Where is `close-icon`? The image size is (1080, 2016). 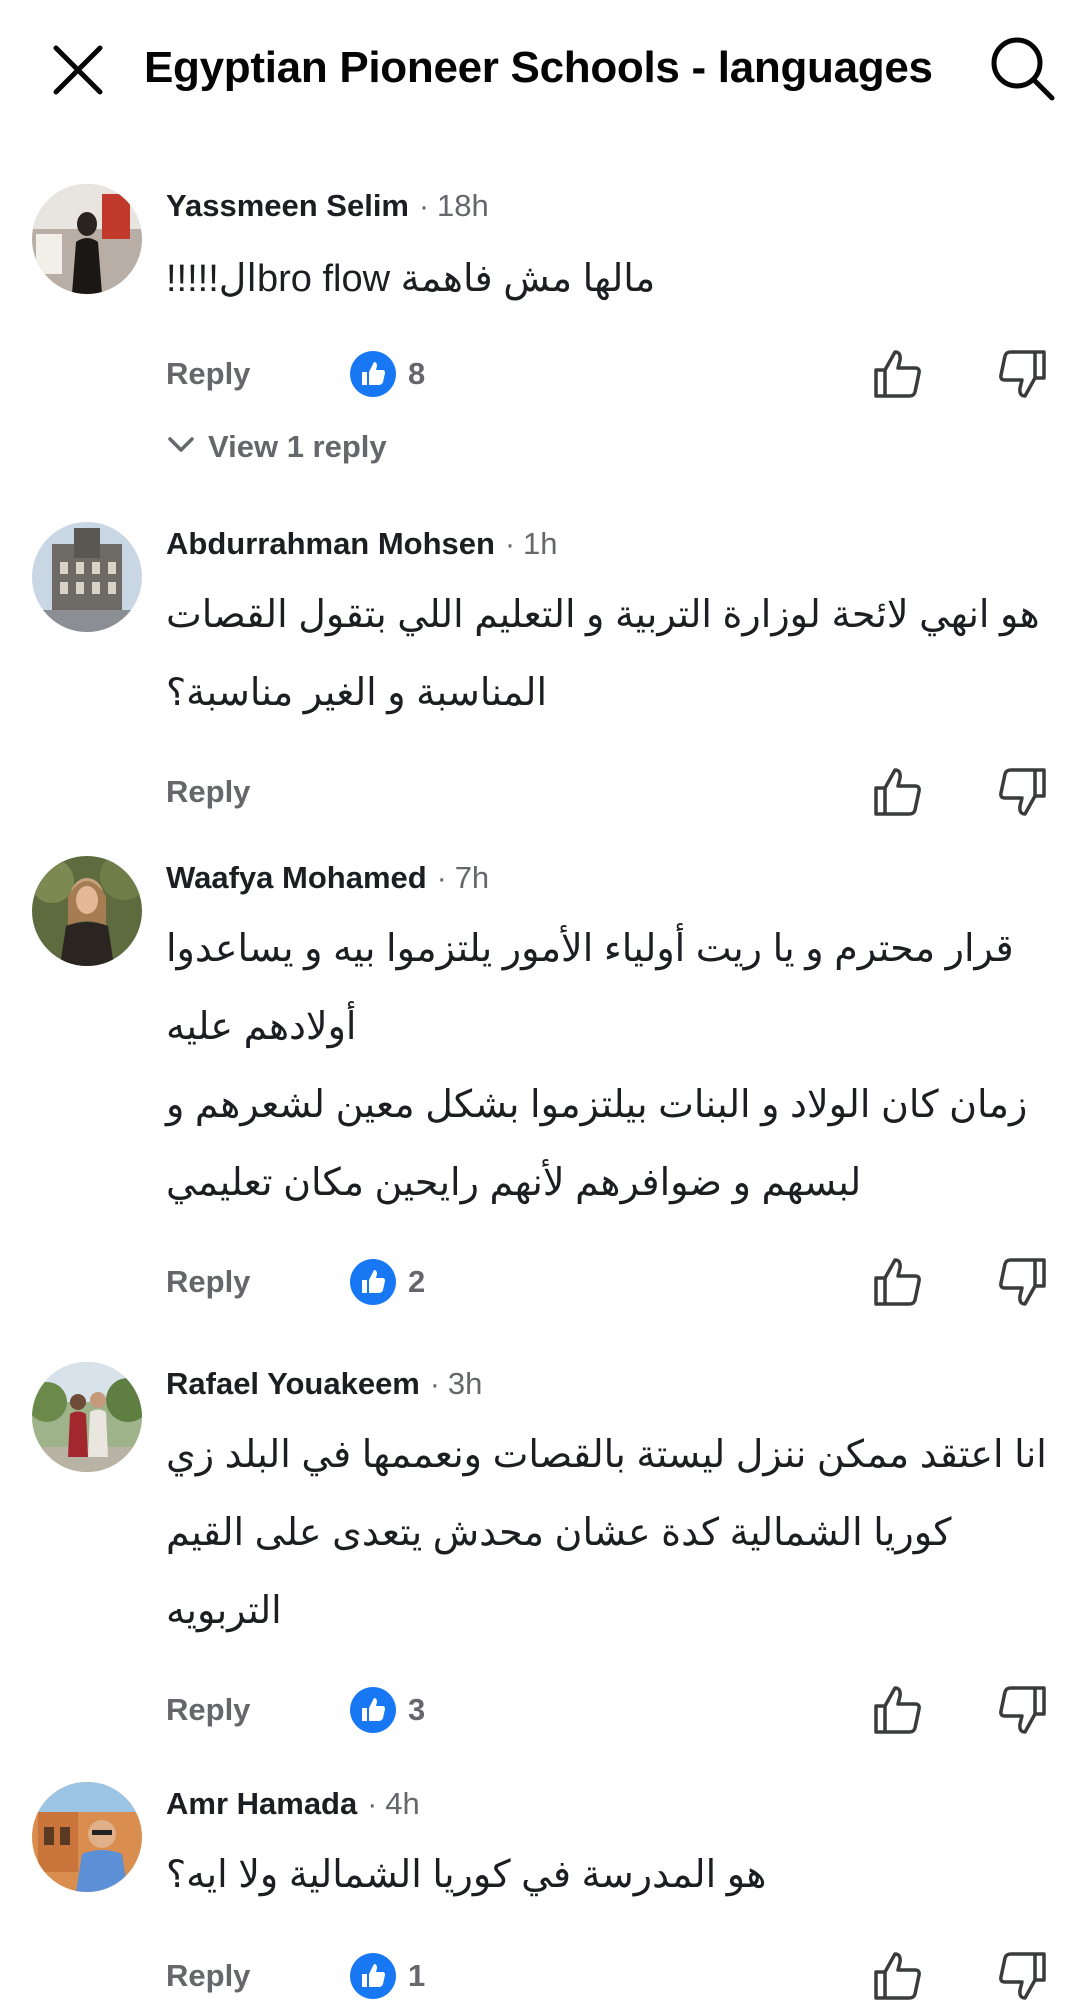
close-icon is located at coordinates (78, 70).